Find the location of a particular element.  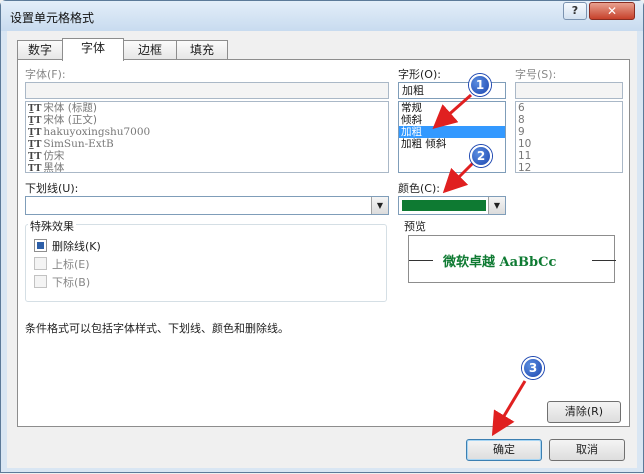

list-item: 11 is located at coordinates (569, 156).